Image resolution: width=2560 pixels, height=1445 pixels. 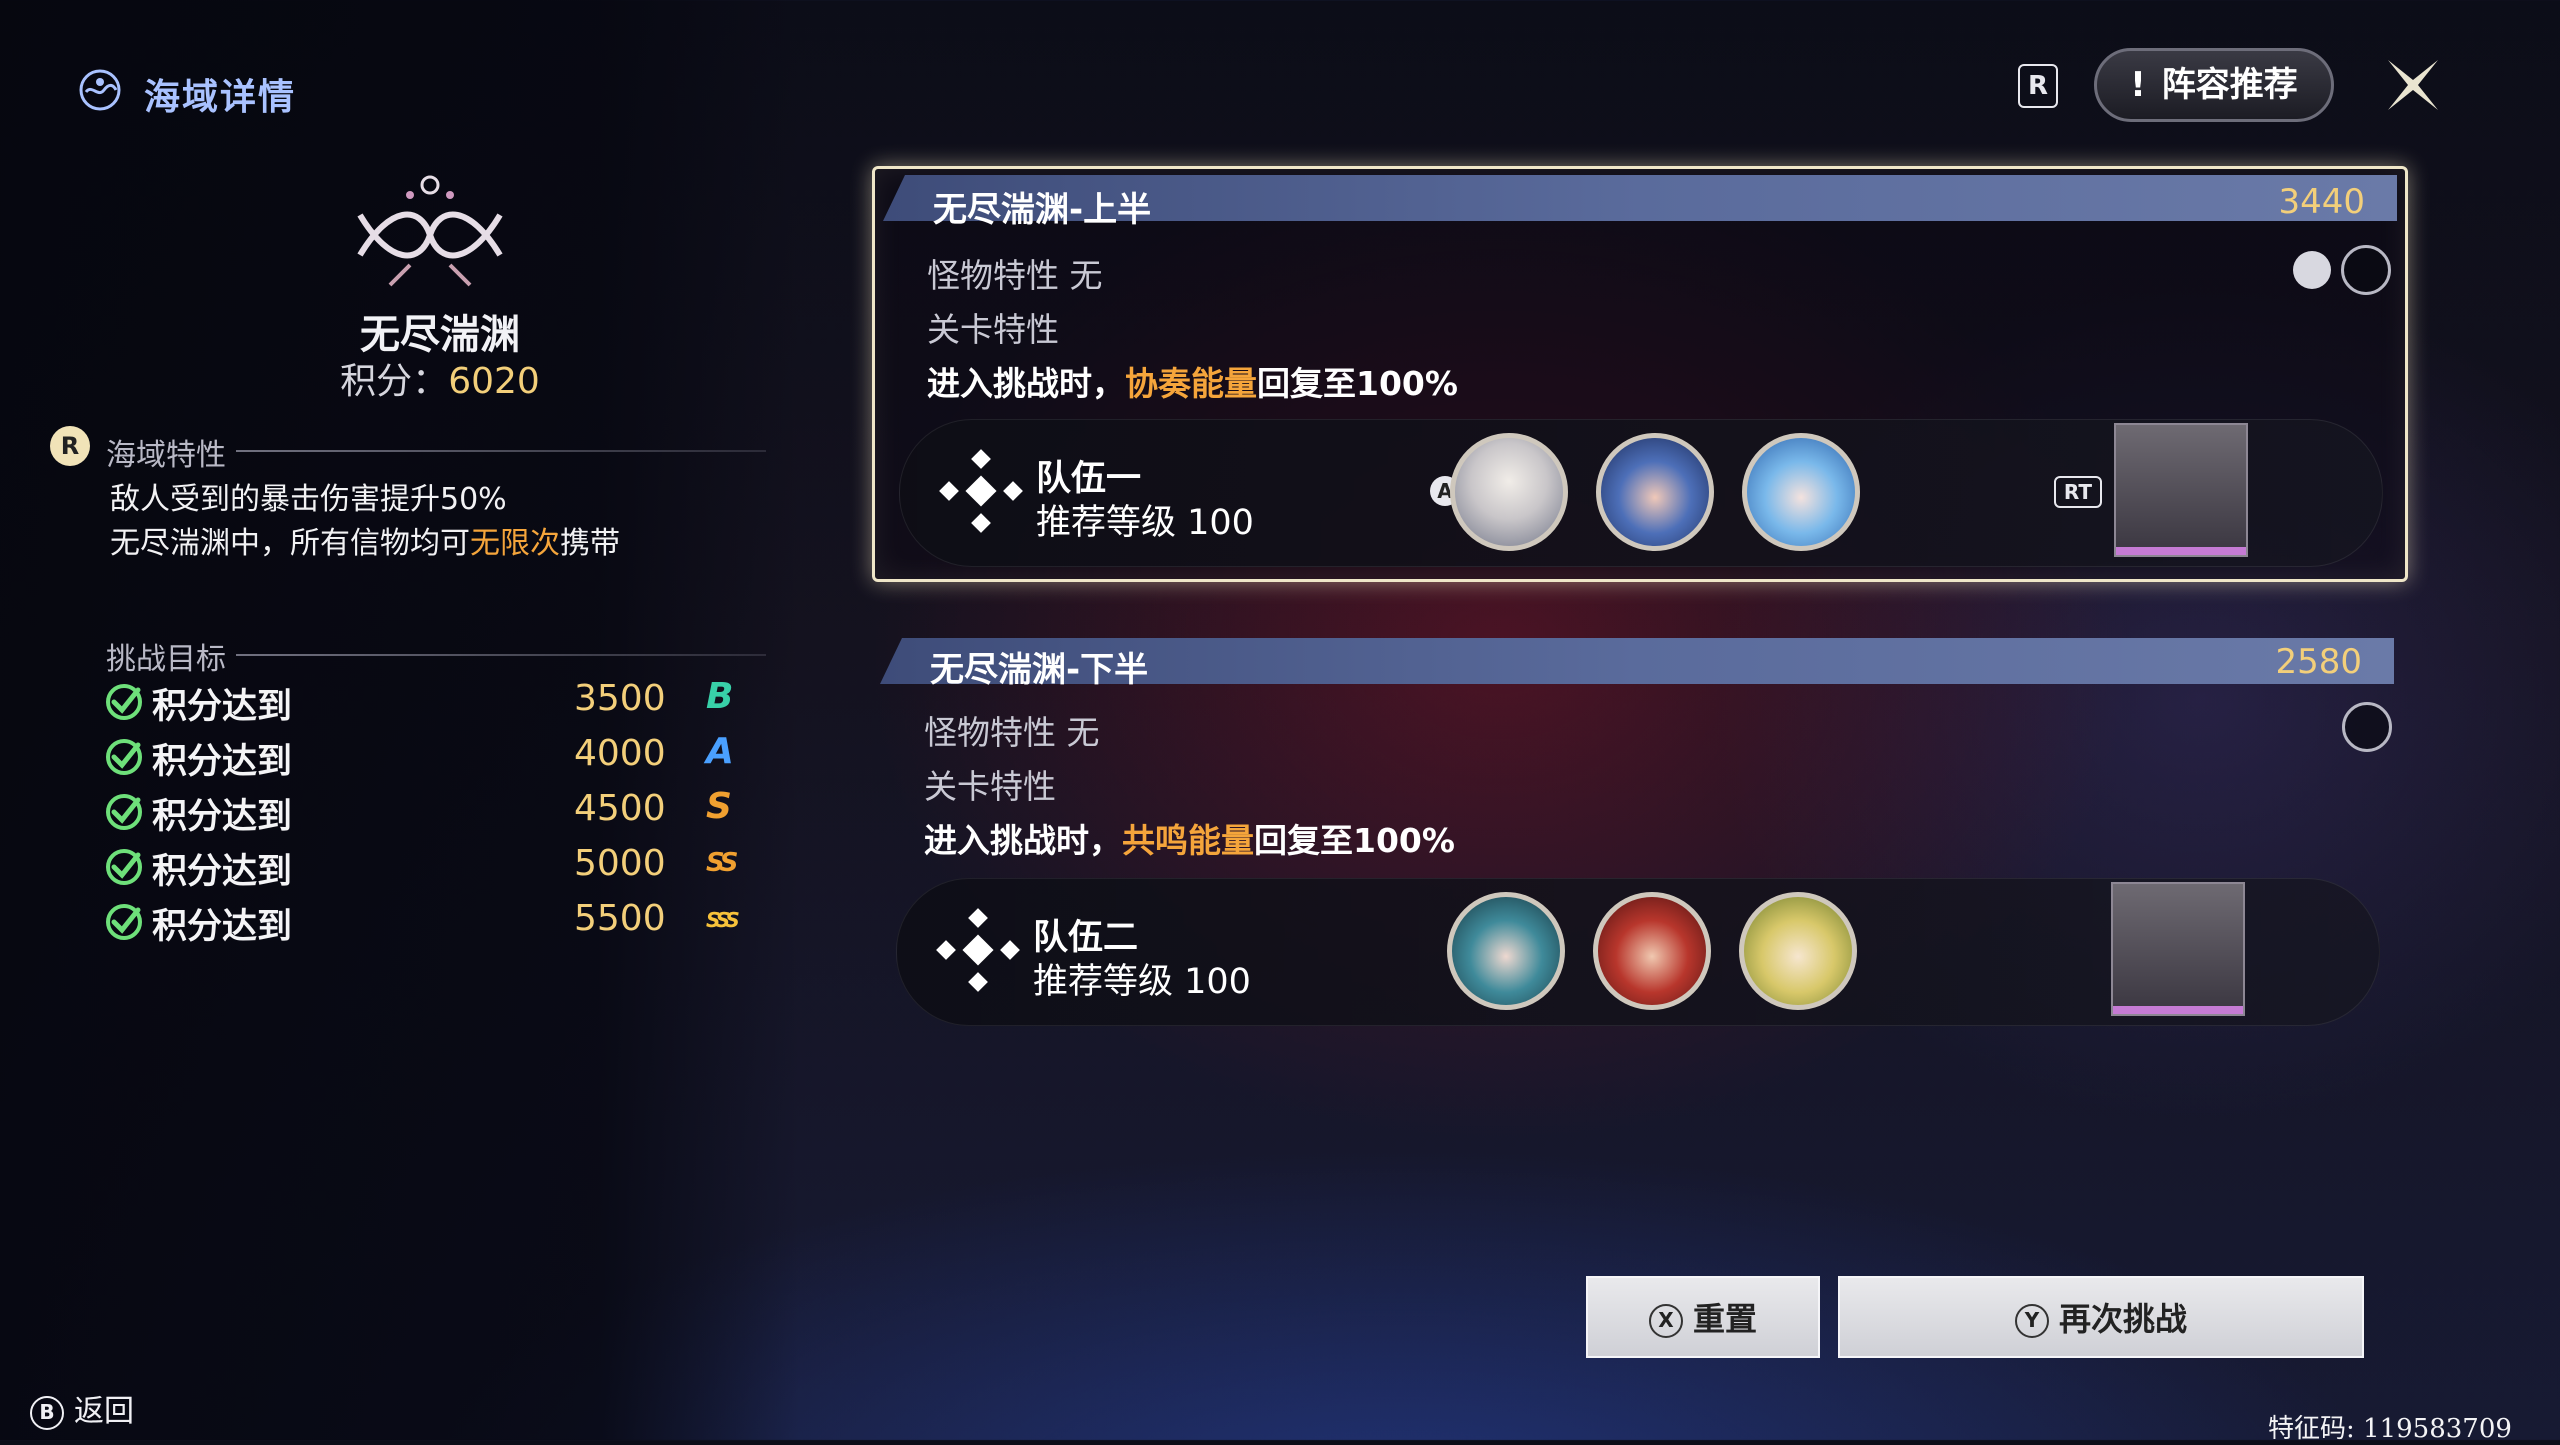 What do you see at coordinates (429, 867) in the screenshot?
I see `goal-row: 积分达到 5000 SS` at bounding box center [429, 867].